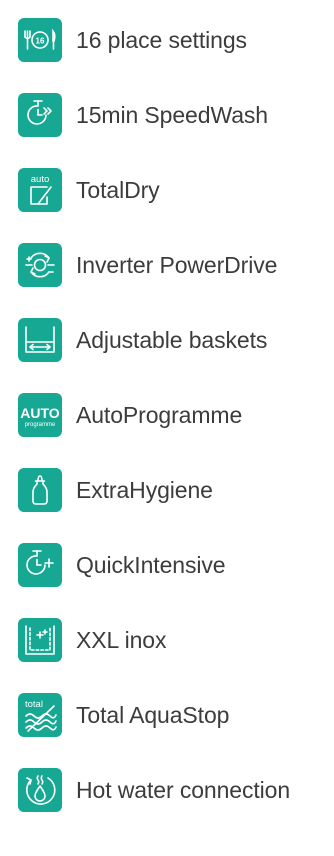  I want to click on feature-label: TotalDry, so click(118, 189).